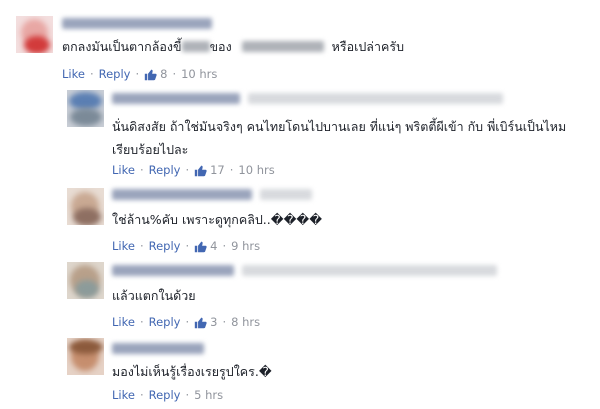  What do you see at coordinates (192, 371) in the screenshot?
I see `comment-text: มองไม่เห็นรู้เรื่องเรยรูปใคร.�` at bounding box center [192, 371].